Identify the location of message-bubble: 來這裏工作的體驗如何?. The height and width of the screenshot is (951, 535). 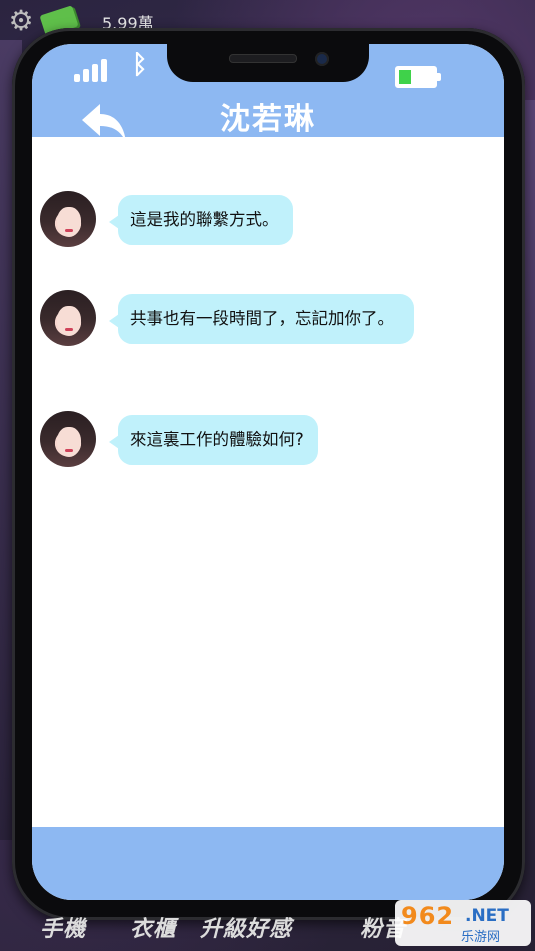
(213, 440).